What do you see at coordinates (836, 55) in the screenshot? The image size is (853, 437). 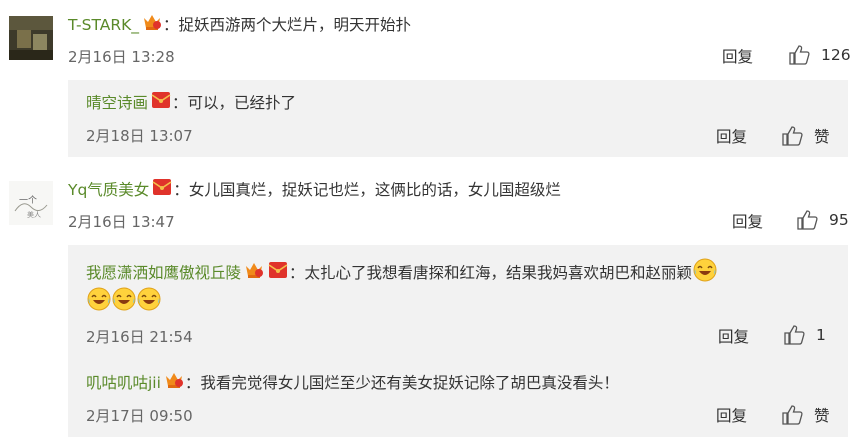 I see `like-count: 126` at bounding box center [836, 55].